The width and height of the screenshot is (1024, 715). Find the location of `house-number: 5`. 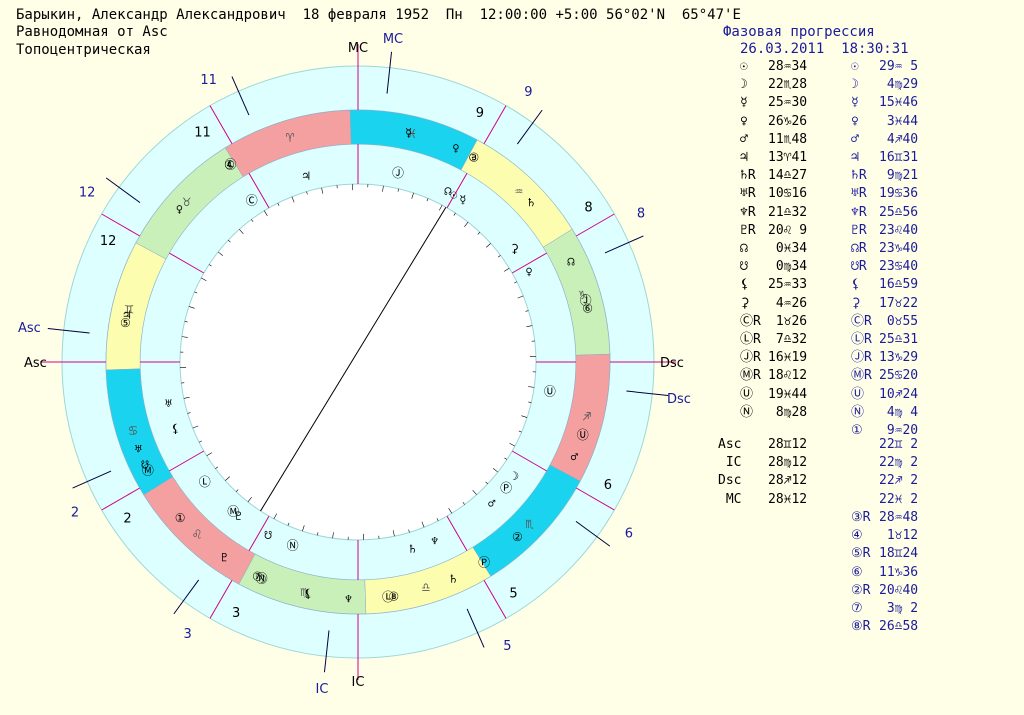

house-number: 5 is located at coordinates (513, 593).